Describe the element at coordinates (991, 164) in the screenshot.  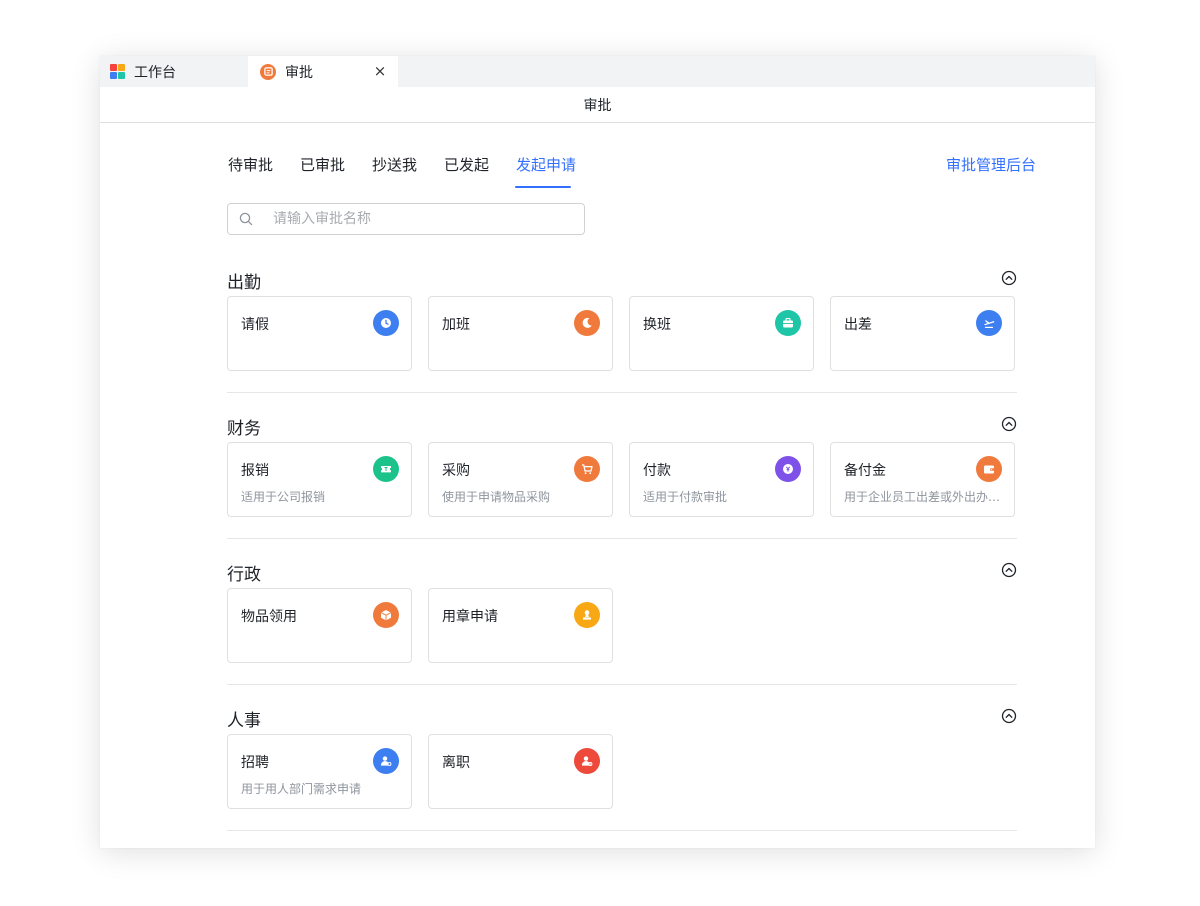
I see `approval-admin-link: 审批管理后台` at that location.